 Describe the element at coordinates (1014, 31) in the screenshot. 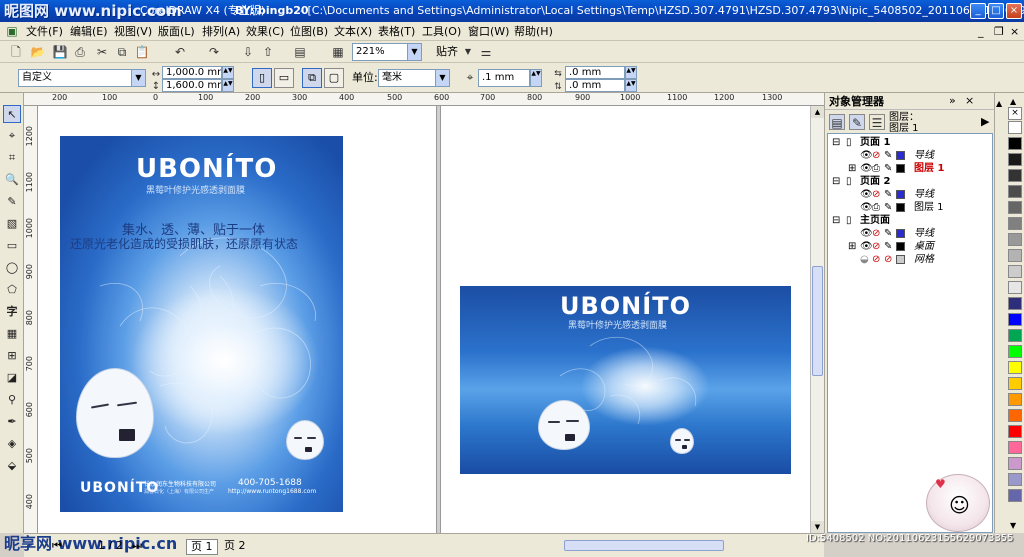

I see `doc-close-button: ×` at that location.